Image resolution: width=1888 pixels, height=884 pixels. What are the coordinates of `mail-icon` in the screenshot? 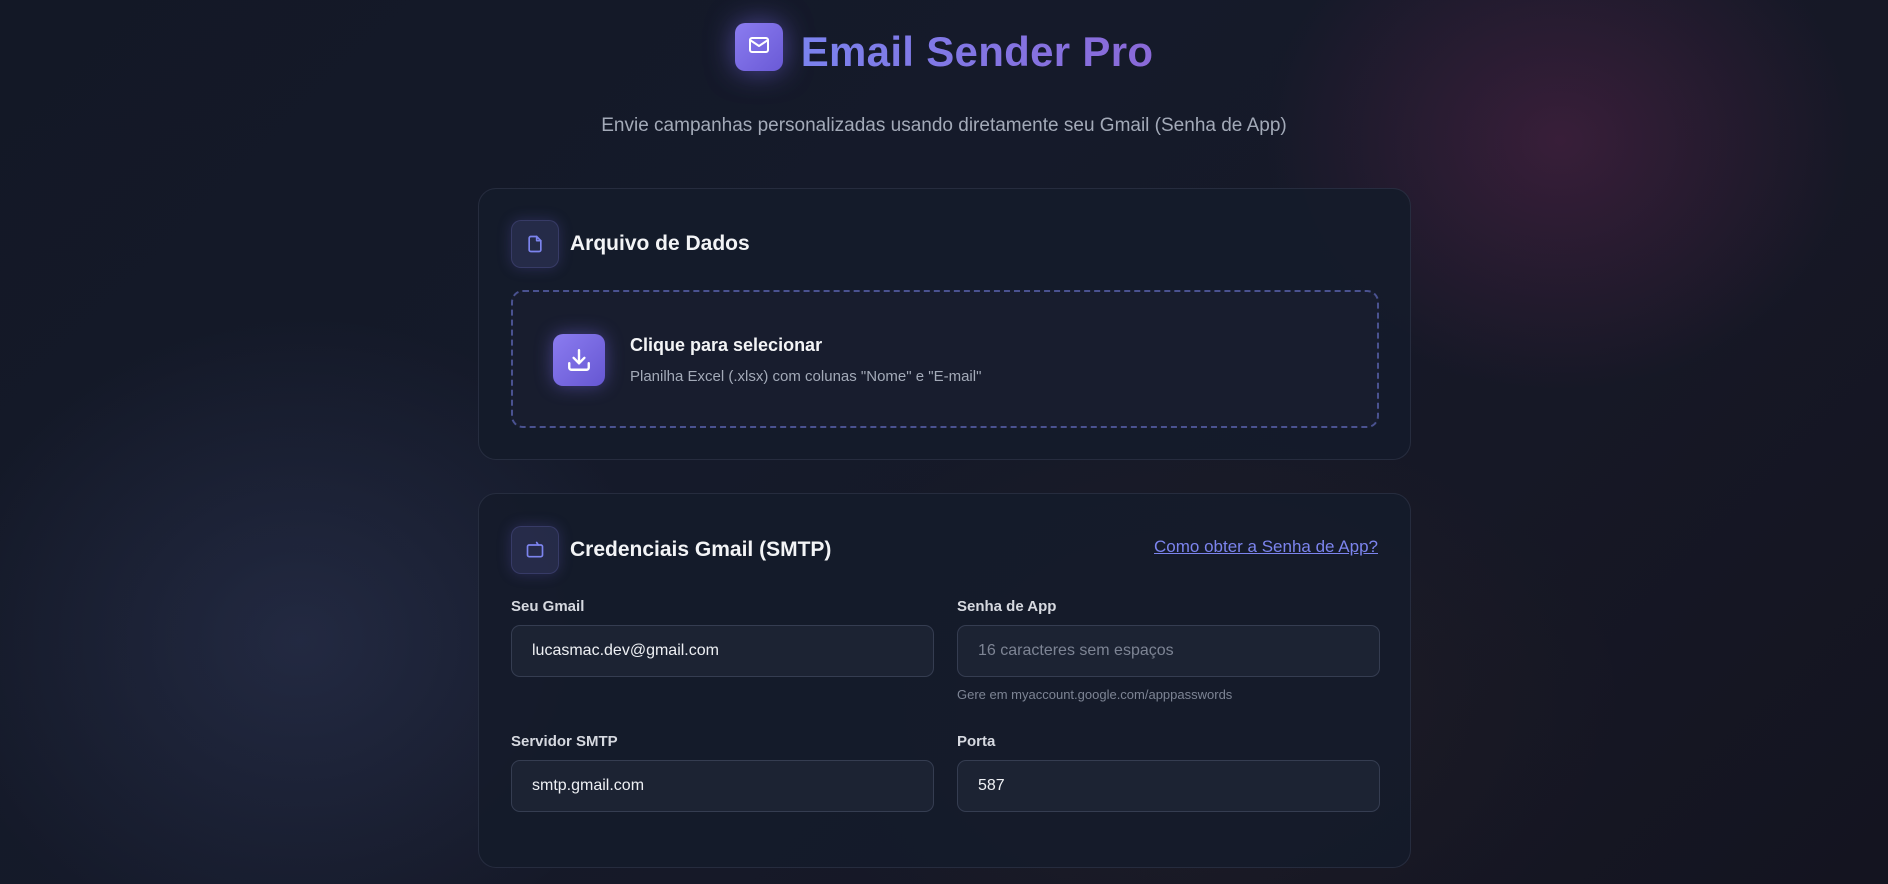 It's located at (759, 47).